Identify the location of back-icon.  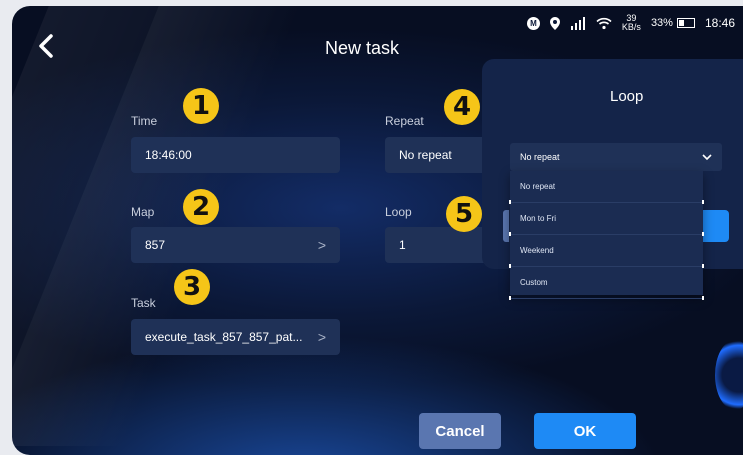
(46, 46).